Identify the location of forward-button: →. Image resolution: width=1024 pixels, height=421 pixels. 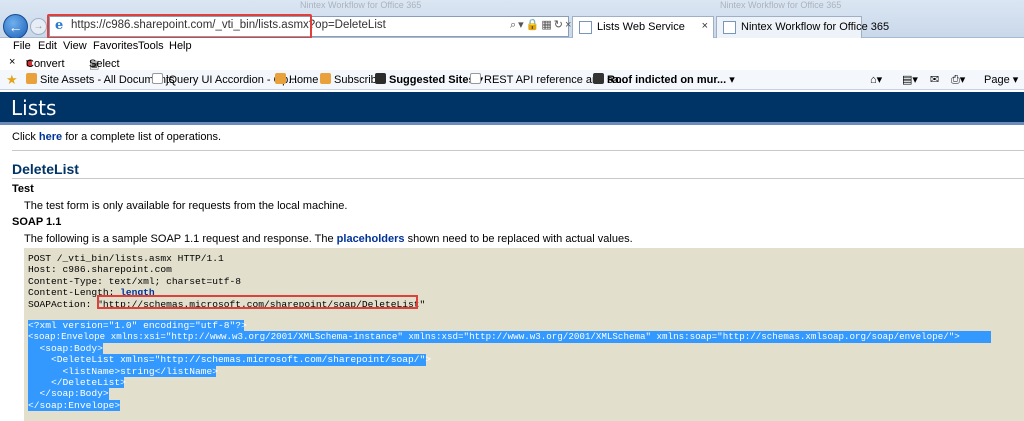
(38, 26).